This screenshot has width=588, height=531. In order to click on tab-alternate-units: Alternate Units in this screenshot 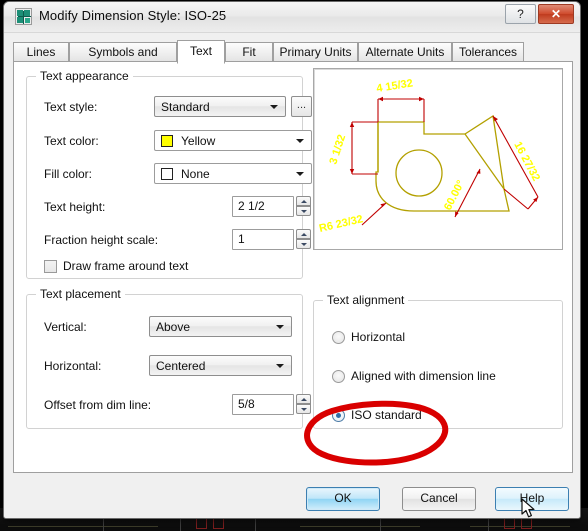, I will do `click(405, 52)`.